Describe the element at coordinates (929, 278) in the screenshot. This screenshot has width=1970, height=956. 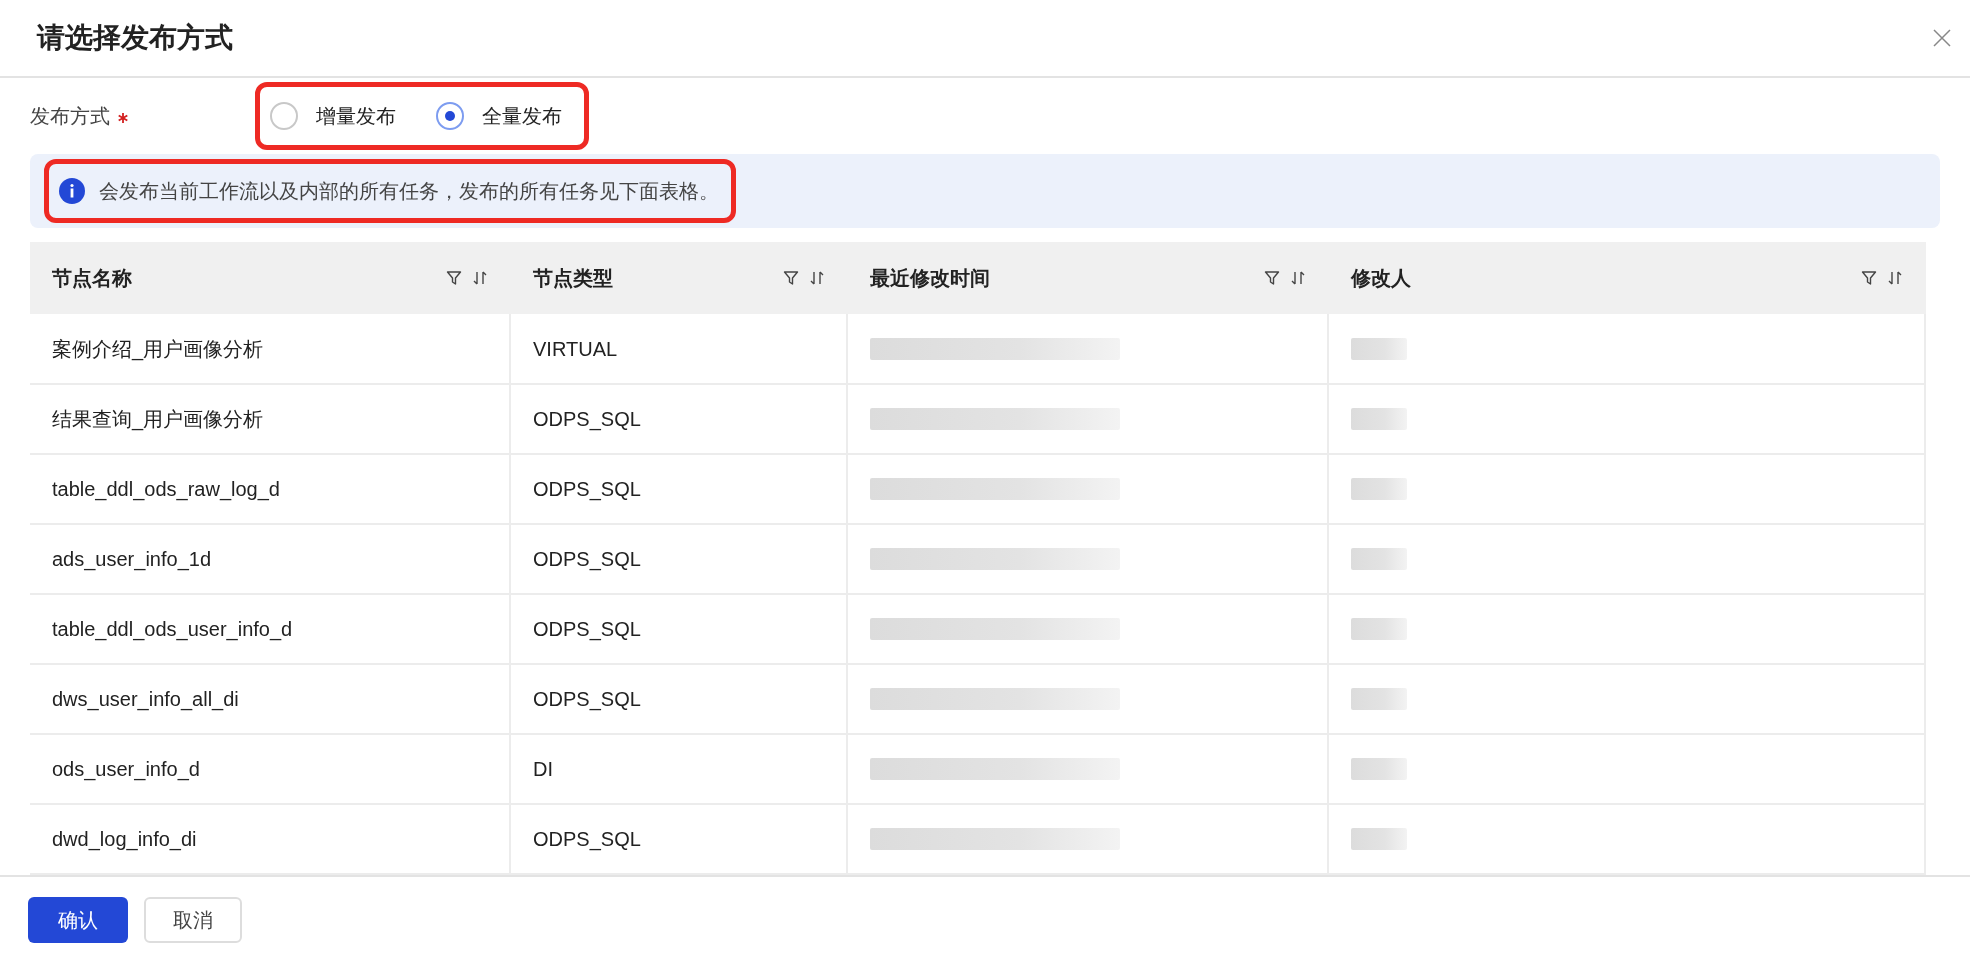
I see `column-header: 最近修改时间` at that location.